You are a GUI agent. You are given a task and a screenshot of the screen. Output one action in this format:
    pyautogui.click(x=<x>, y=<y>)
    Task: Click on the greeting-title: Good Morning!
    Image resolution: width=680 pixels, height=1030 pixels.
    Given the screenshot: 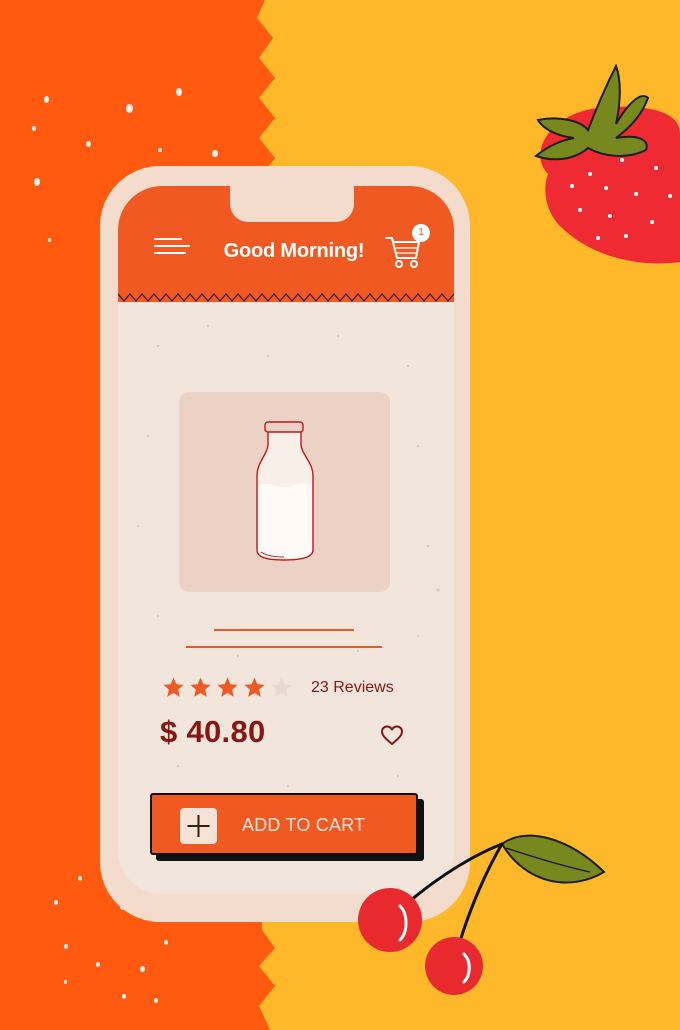 What is the action you would take?
    pyautogui.click(x=294, y=251)
    